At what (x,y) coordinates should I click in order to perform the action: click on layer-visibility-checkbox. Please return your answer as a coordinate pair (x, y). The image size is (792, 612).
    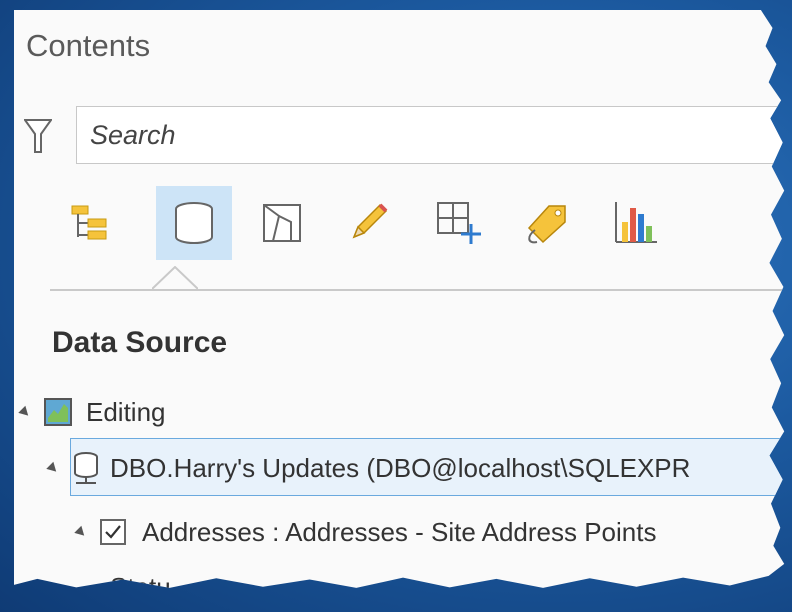
    Looking at the image, I should click on (113, 532).